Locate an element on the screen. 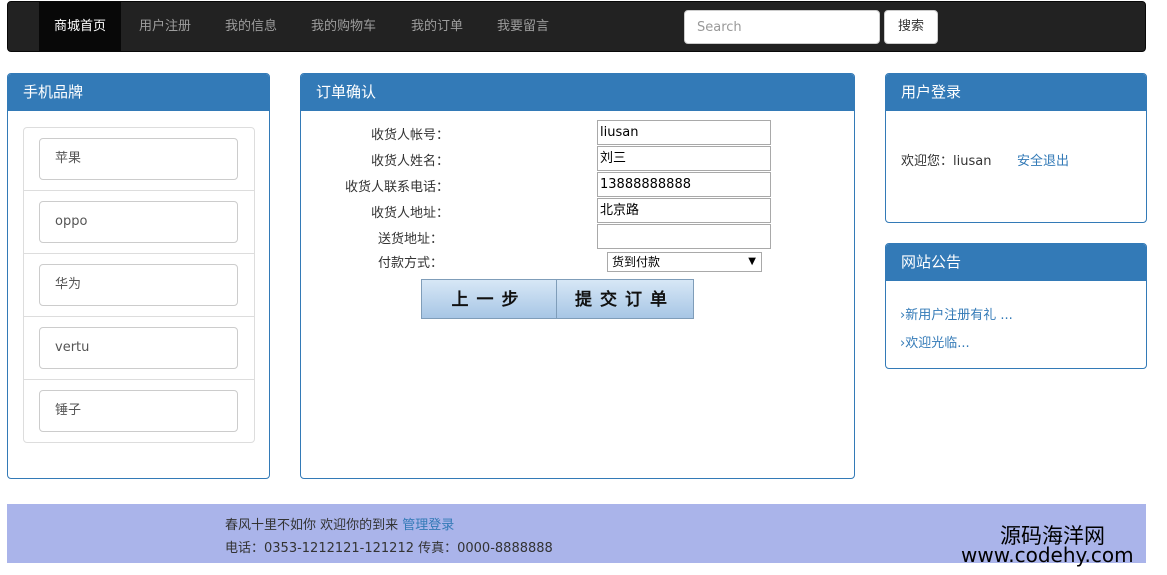 This screenshot has width=1167, height=575. payment-select: 货到付款 ▼ is located at coordinates (684, 262).